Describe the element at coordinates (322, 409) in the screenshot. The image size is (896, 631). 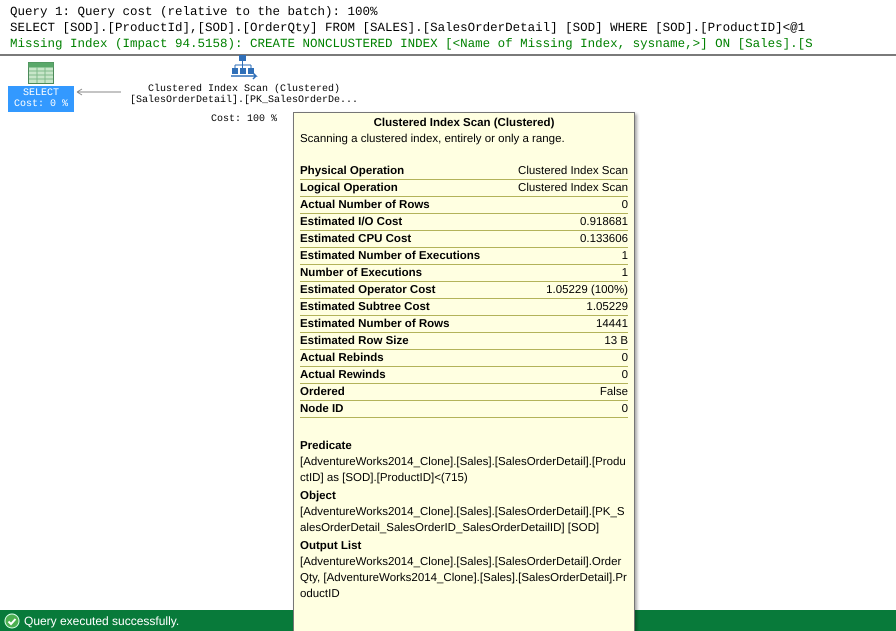
I see `property-name: Node ID` at that location.